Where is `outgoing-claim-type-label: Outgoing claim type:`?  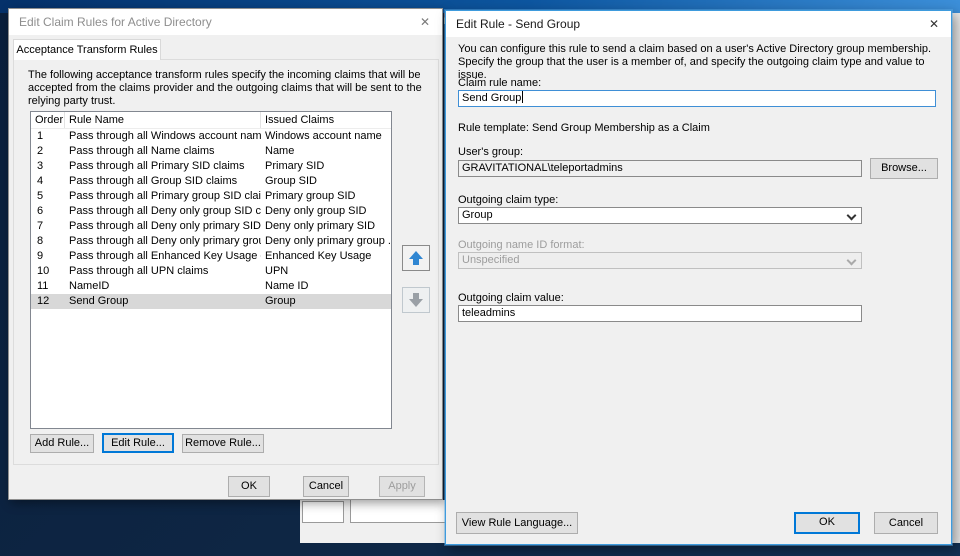 outgoing-claim-type-label: Outgoing claim type: is located at coordinates (508, 200).